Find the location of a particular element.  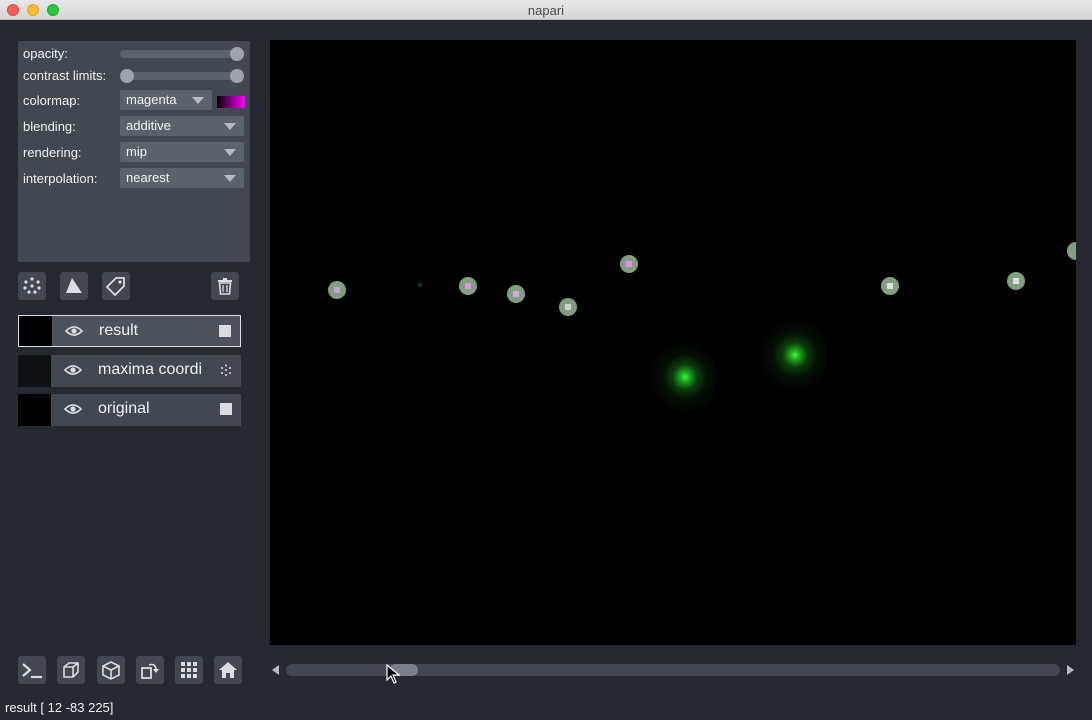

opacity-label: opacity: is located at coordinates (45, 53).